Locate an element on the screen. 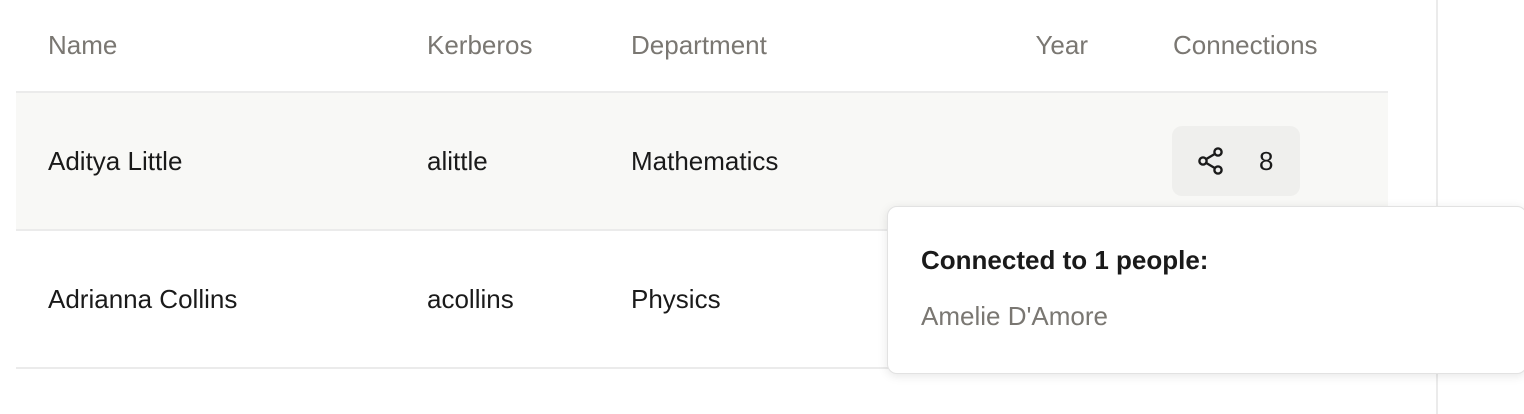 Image resolution: width=1524 pixels, height=414 pixels. cell-kerberos: alittle is located at coordinates (457, 160).